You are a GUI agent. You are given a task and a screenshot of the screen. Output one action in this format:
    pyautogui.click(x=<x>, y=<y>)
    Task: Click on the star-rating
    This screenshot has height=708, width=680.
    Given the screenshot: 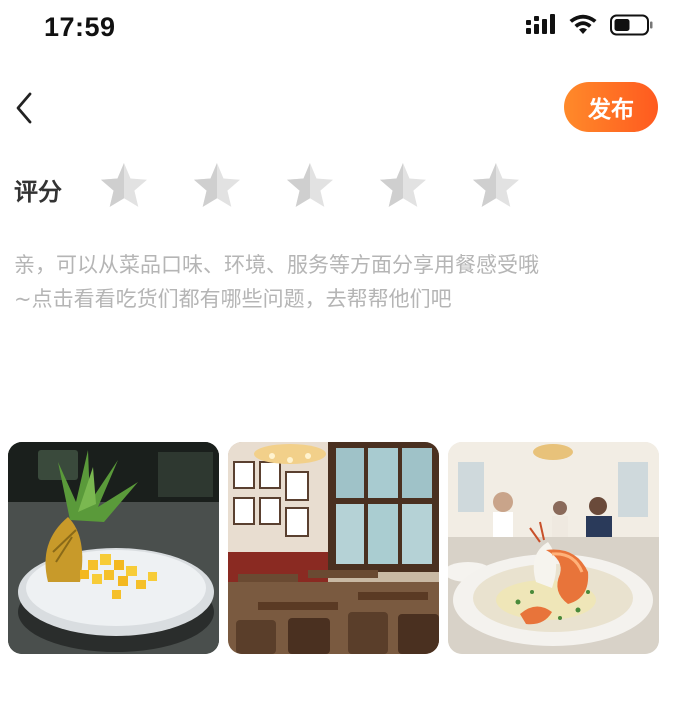 What is the action you would take?
    pyautogui.click(x=310, y=186)
    